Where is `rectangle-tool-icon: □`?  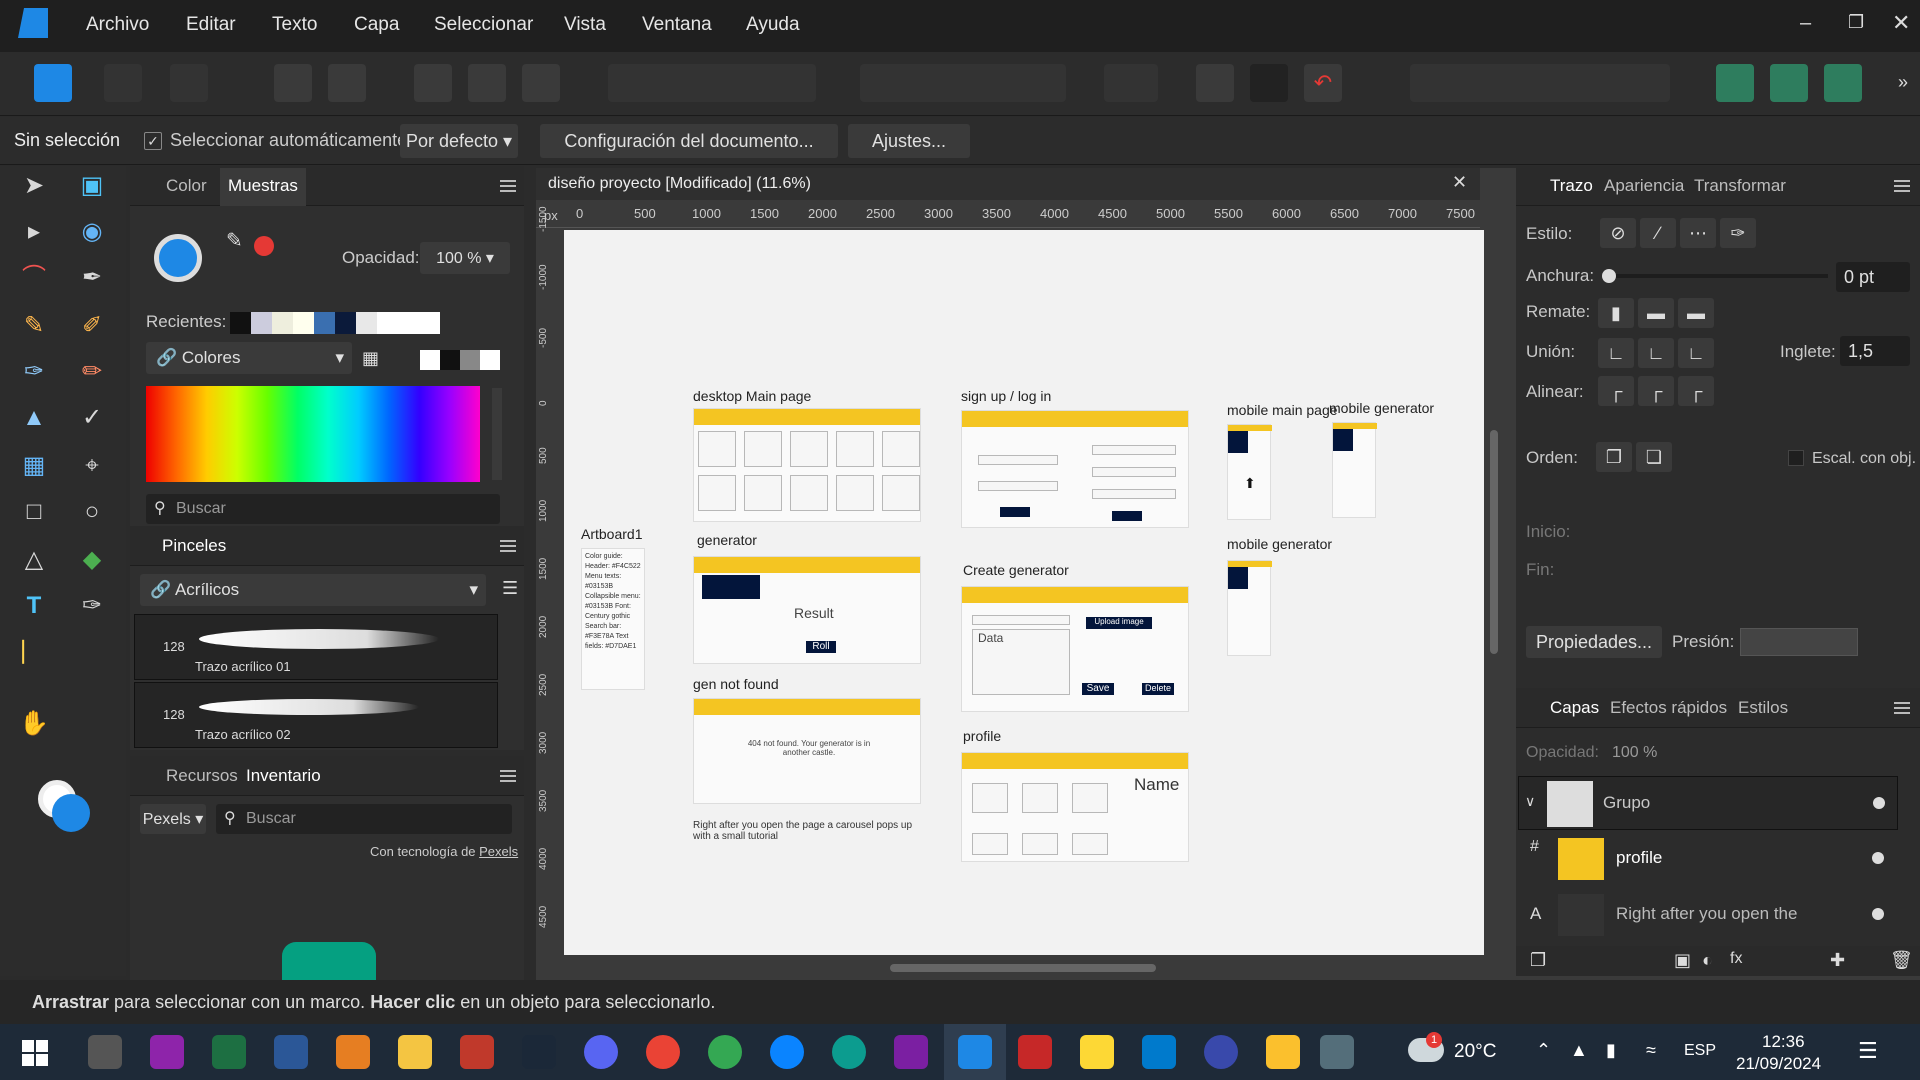
rectangle-tool-icon: □ is located at coordinates (34, 512).